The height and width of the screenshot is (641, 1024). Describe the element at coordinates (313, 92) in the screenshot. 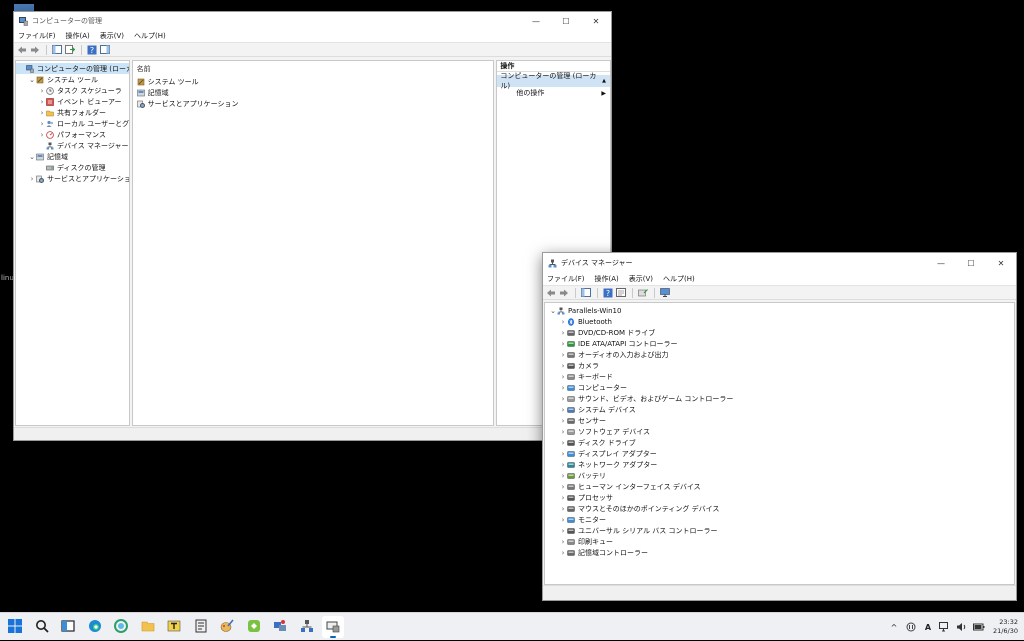

I see `list-item: 記憶域` at that location.